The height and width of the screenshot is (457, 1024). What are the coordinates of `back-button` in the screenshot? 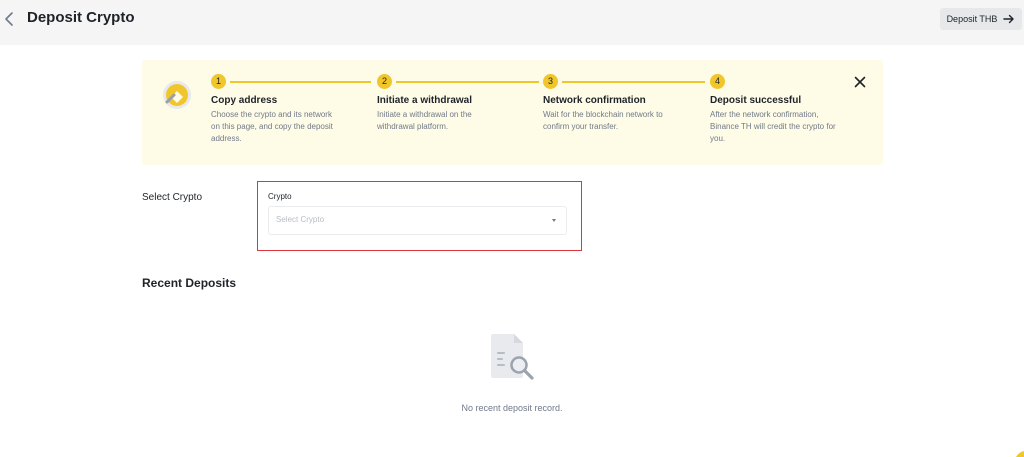 It's located at (9, 19).